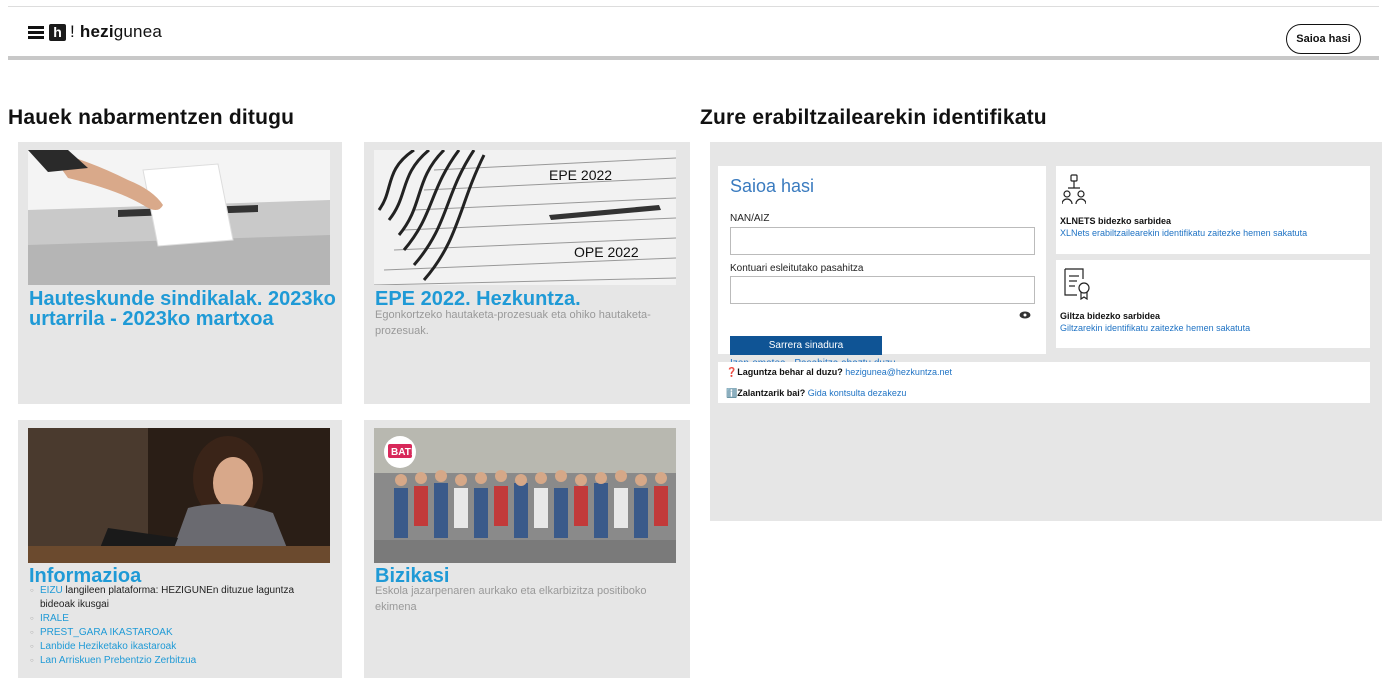  I want to click on notebook-image: EPE 2022 OPE 2022, so click(525, 217).